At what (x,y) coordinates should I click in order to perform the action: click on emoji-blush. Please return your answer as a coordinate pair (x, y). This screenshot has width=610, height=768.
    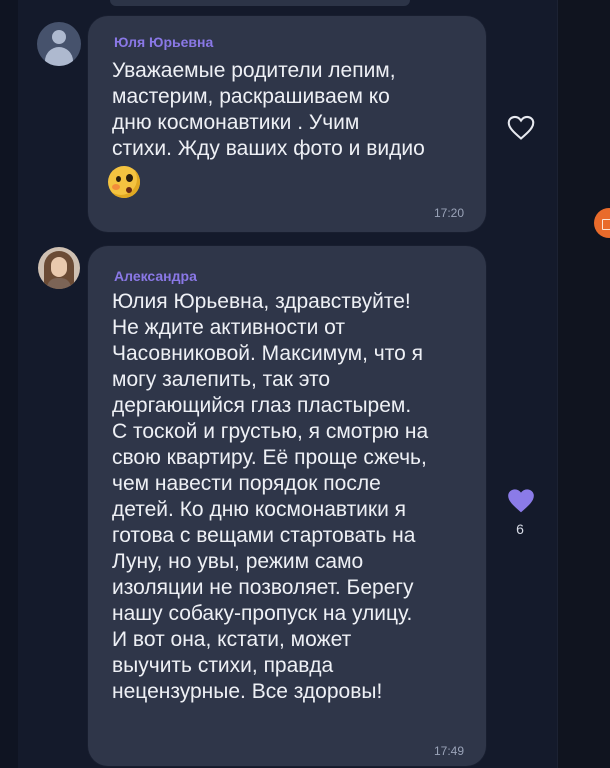
    Looking at the image, I should click on (116, 187).